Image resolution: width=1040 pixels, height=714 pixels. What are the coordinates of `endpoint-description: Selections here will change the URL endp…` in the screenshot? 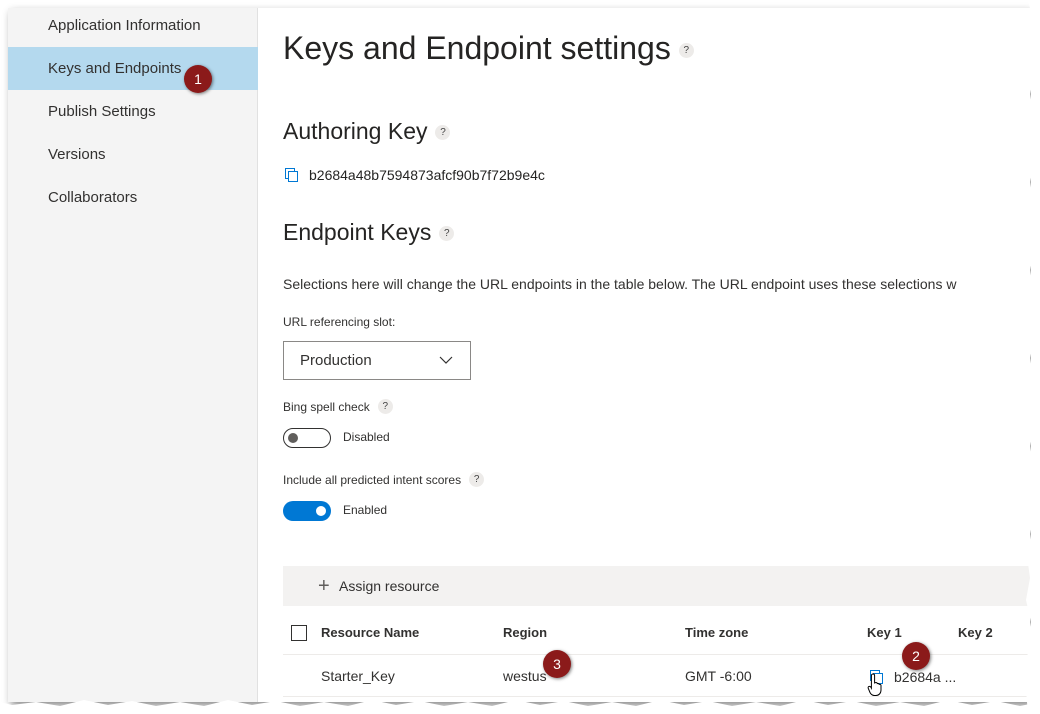 It's located at (620, 284).